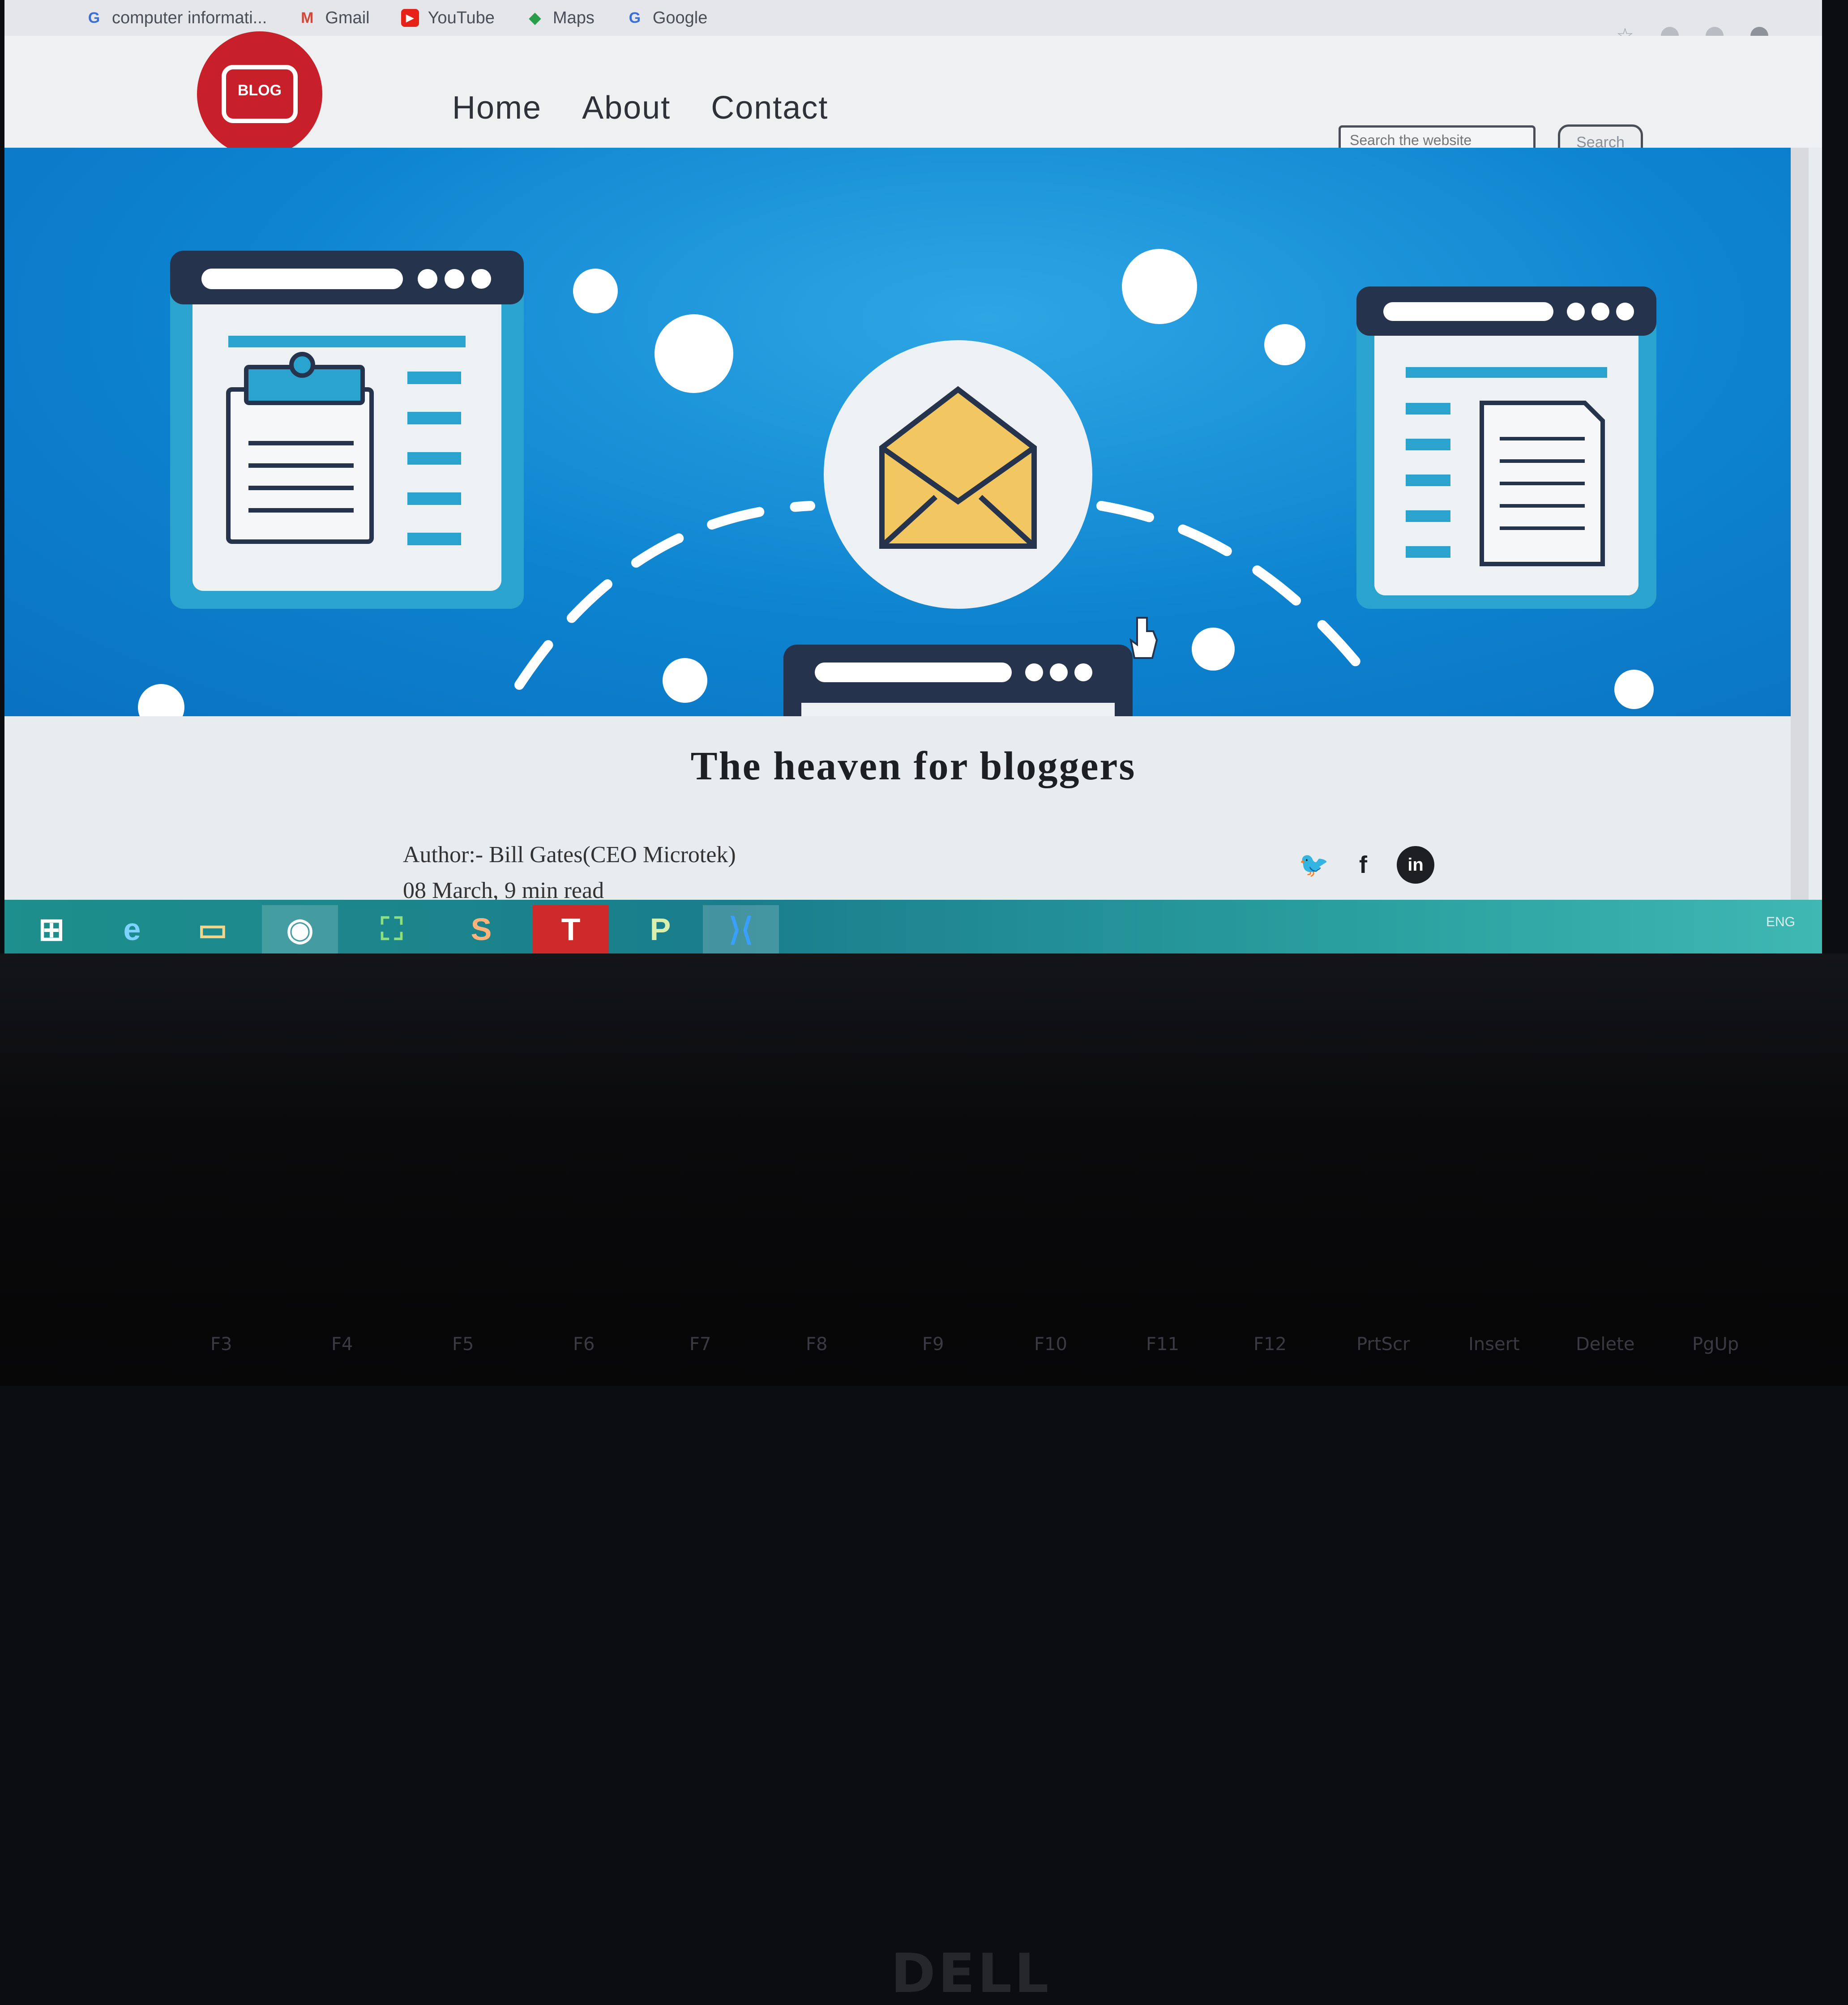 This screenshot has width=1848, height=2005. What do you see at coordinates (660, 929) in the screenshot?
I see `p-app-icon: P` at bounding box center [660, 929].